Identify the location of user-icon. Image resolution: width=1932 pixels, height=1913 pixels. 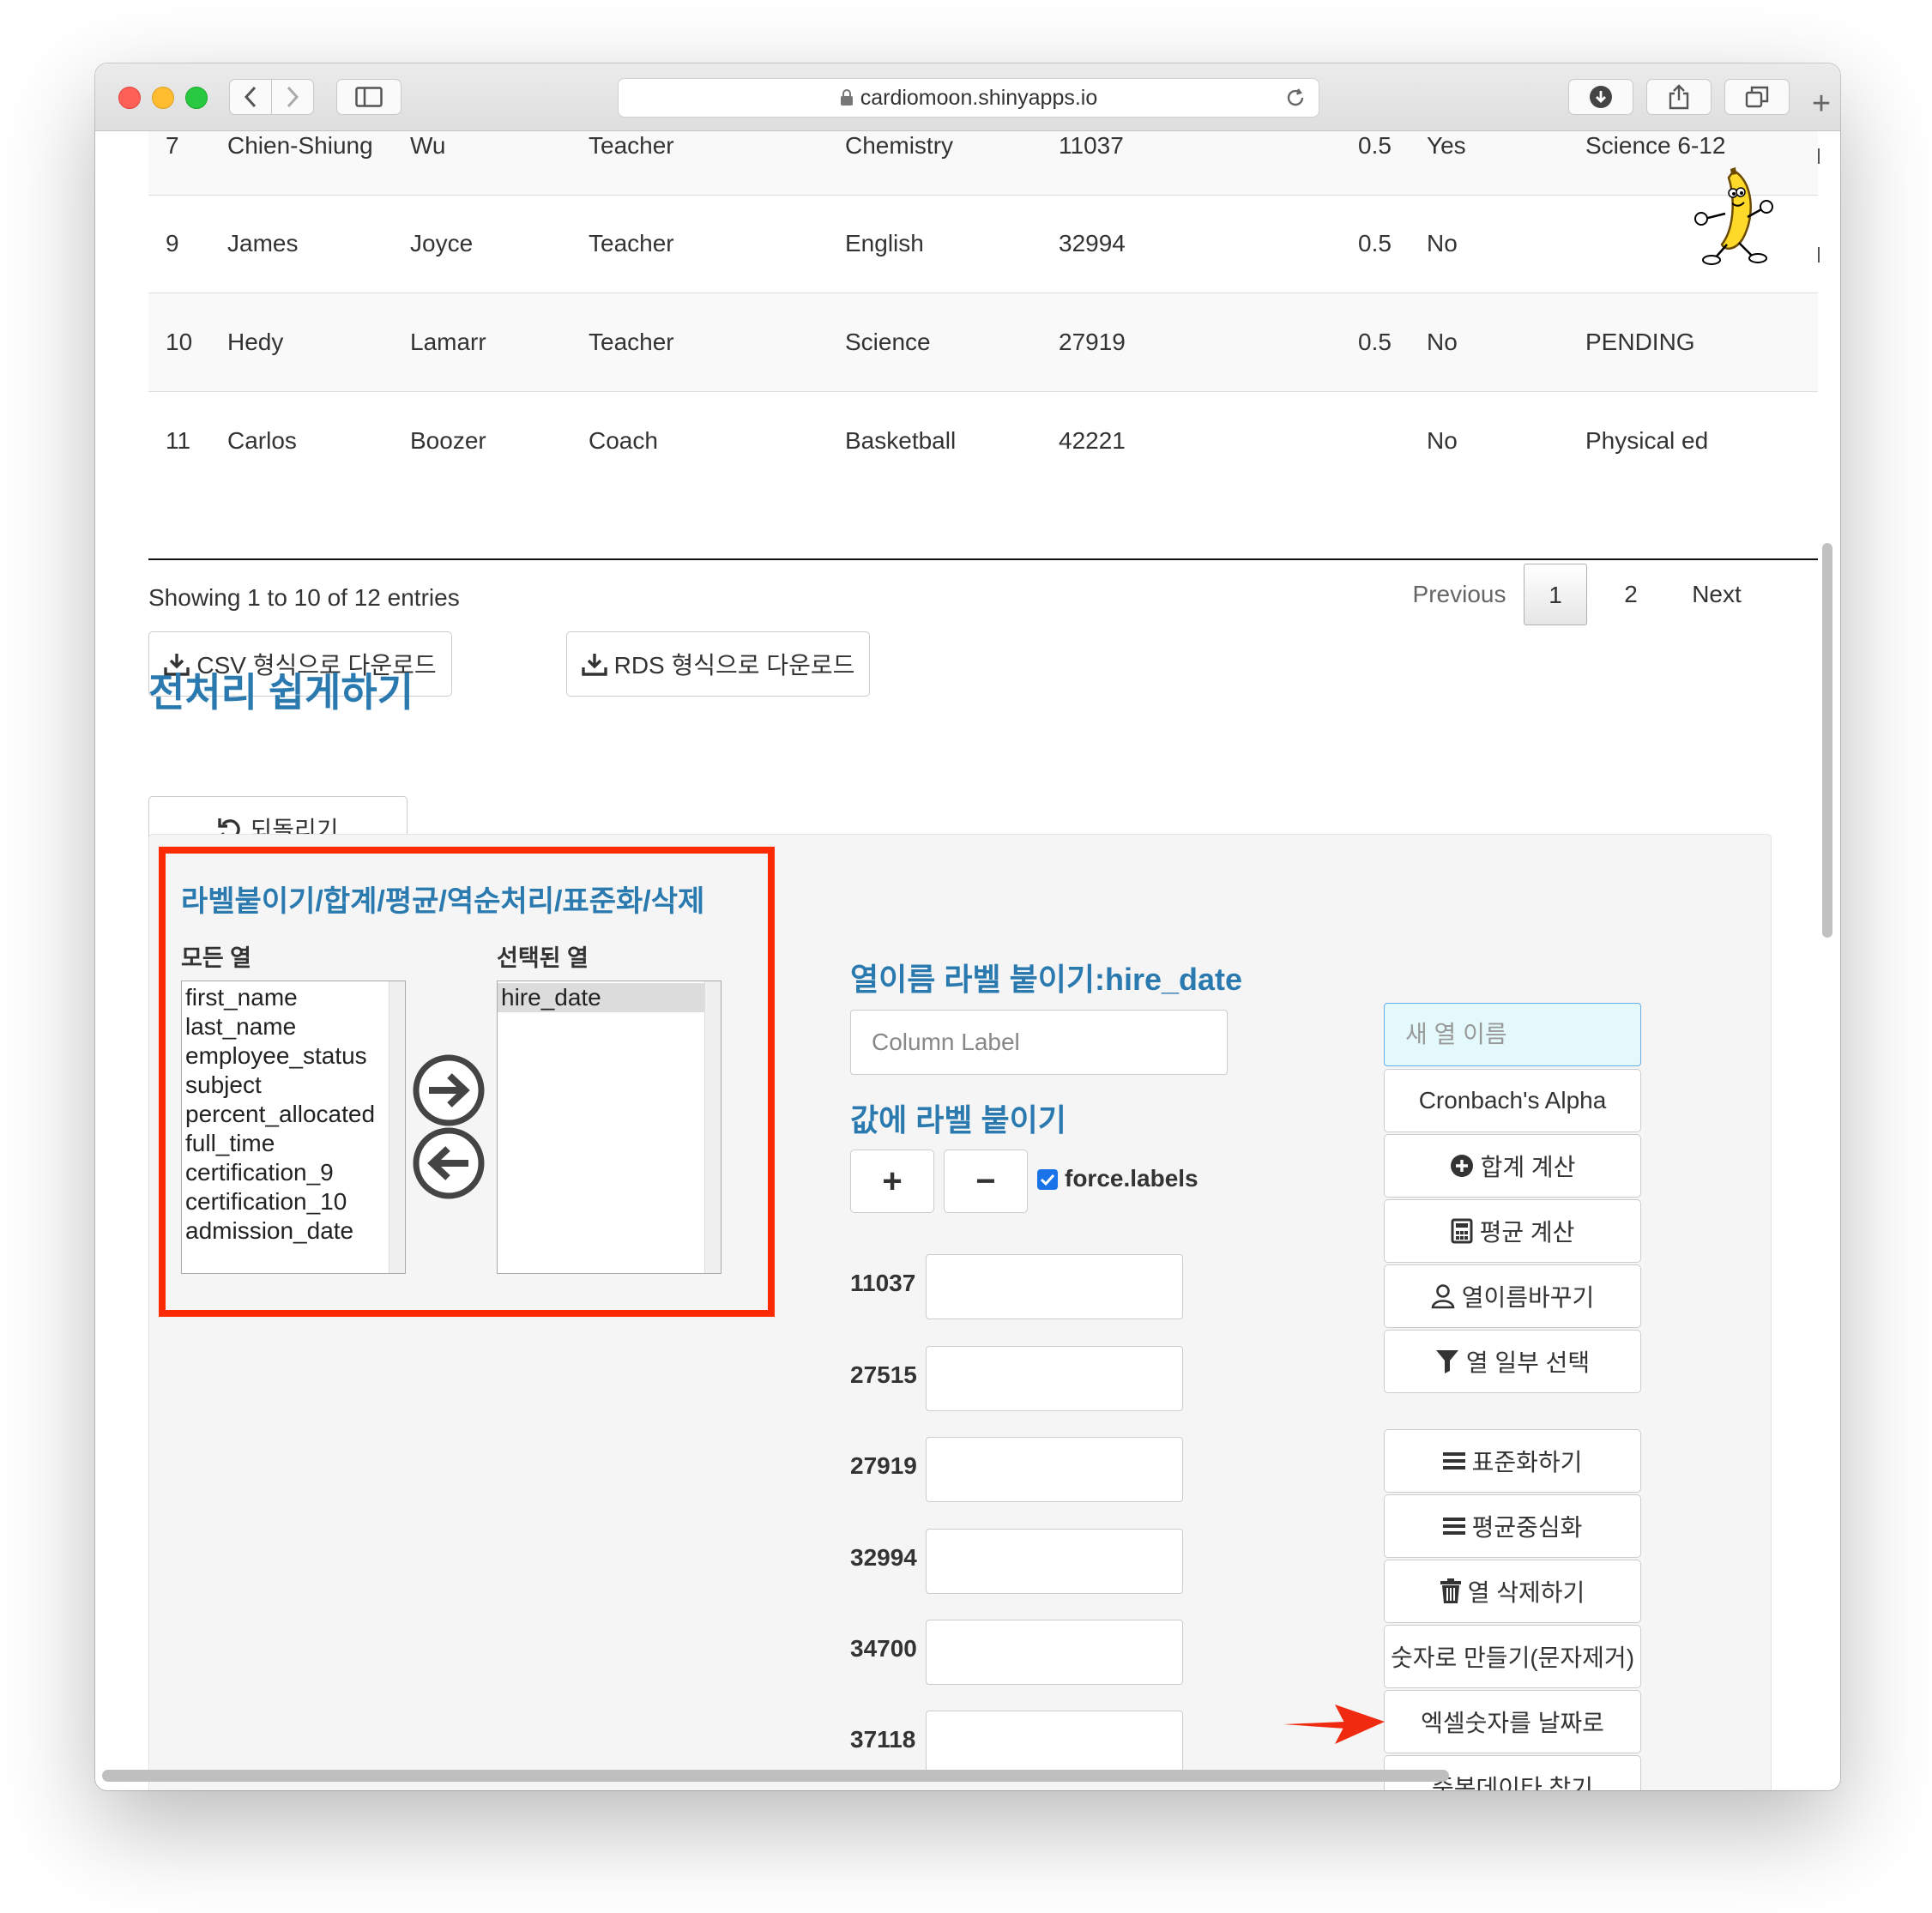
(1443, 1296).